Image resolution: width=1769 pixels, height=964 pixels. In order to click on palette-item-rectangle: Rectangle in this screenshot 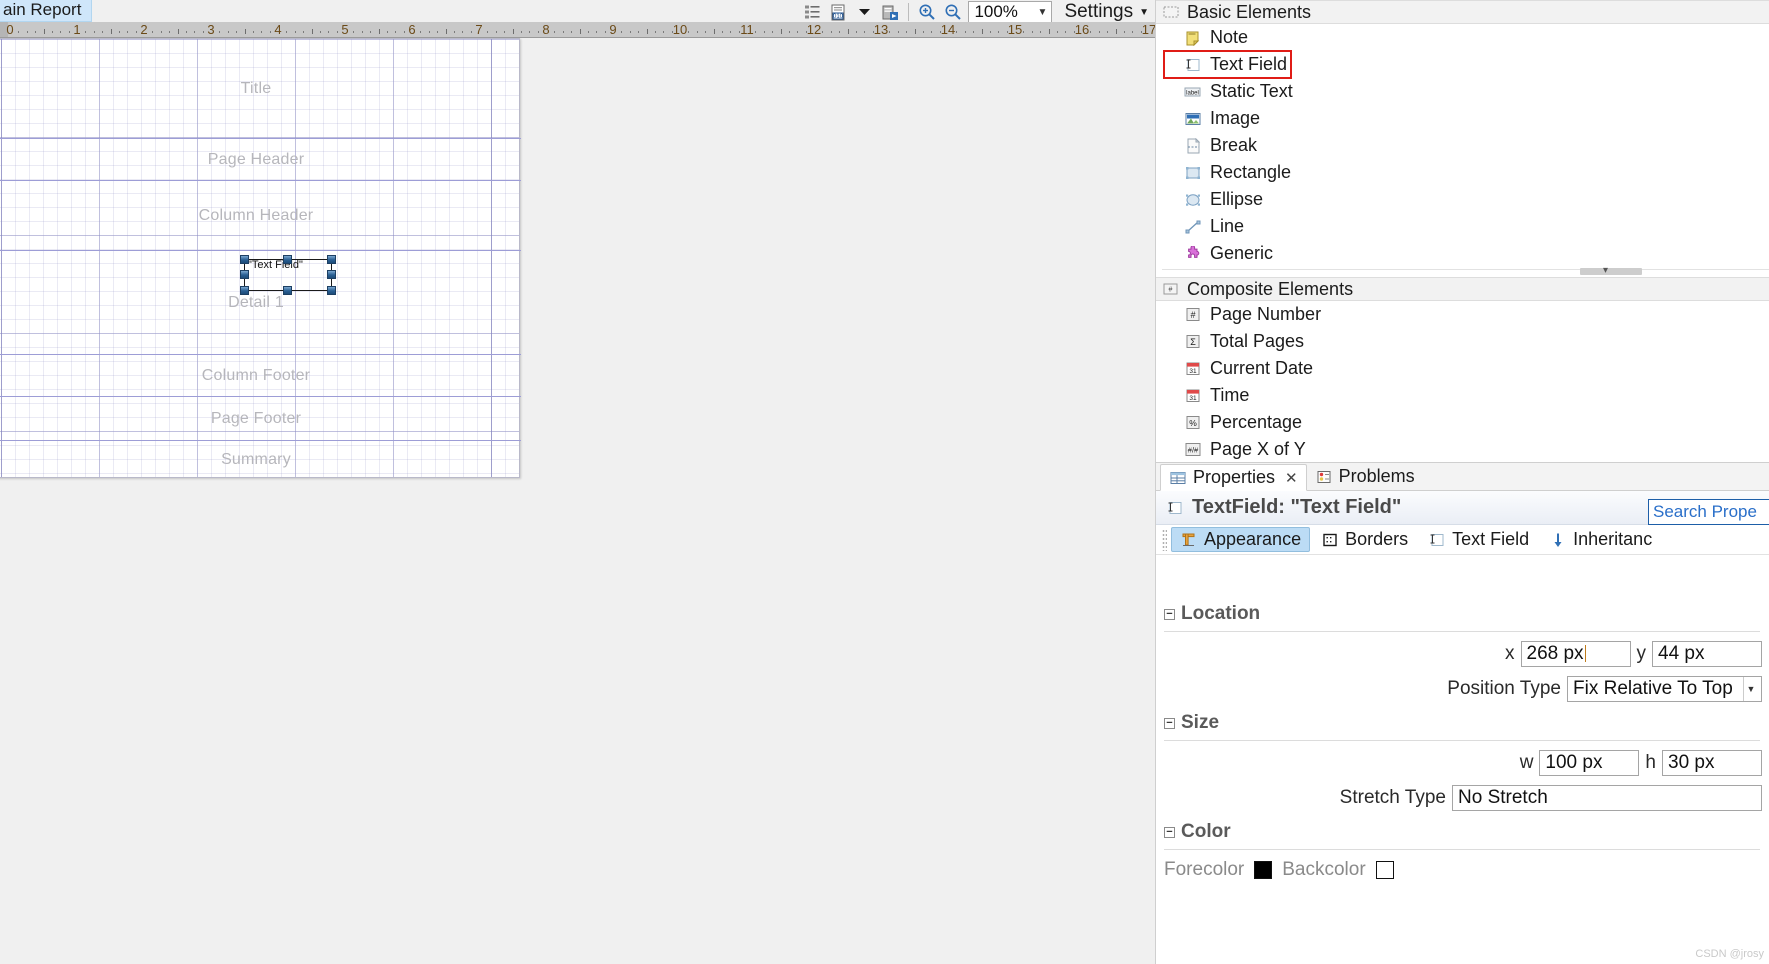, I will do `click(1462, 172)`.